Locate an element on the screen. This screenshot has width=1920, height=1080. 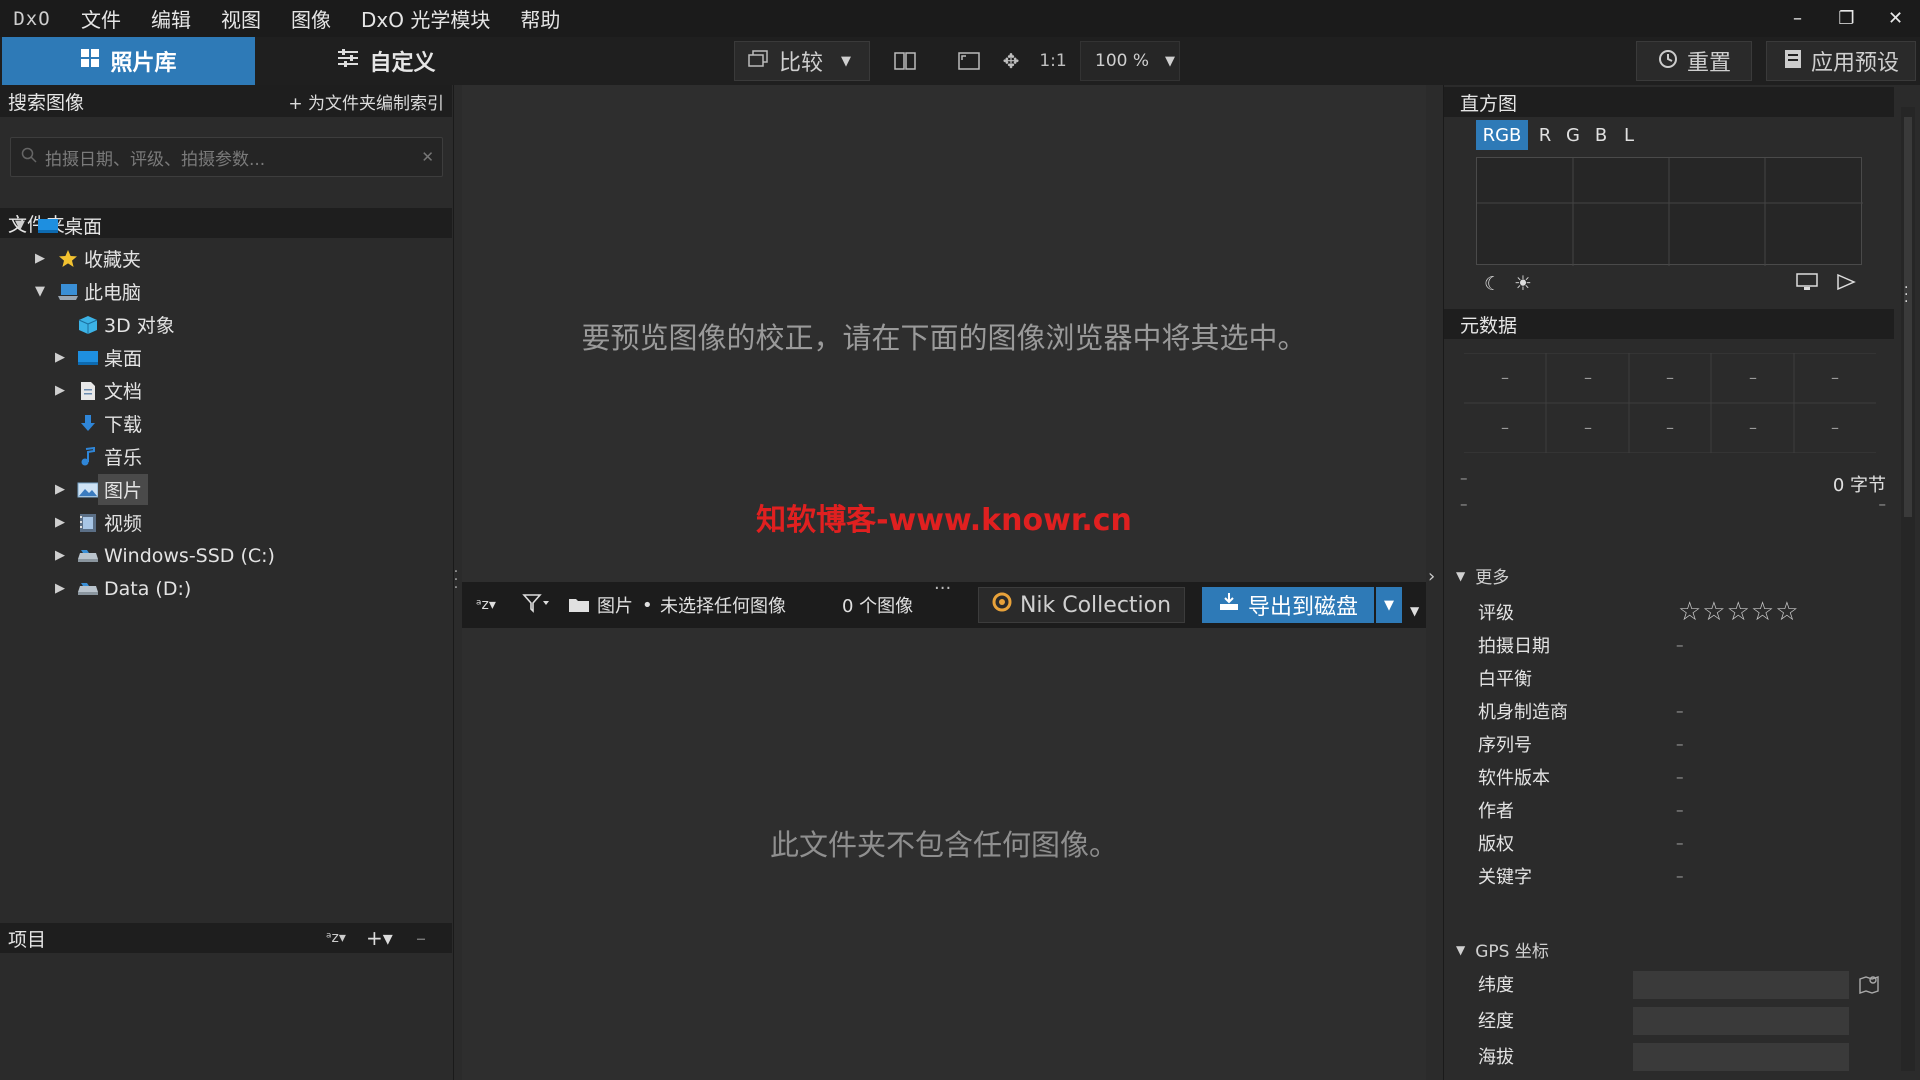
channel-tab-rgb: RGB is located at coordinates (1502, 135).